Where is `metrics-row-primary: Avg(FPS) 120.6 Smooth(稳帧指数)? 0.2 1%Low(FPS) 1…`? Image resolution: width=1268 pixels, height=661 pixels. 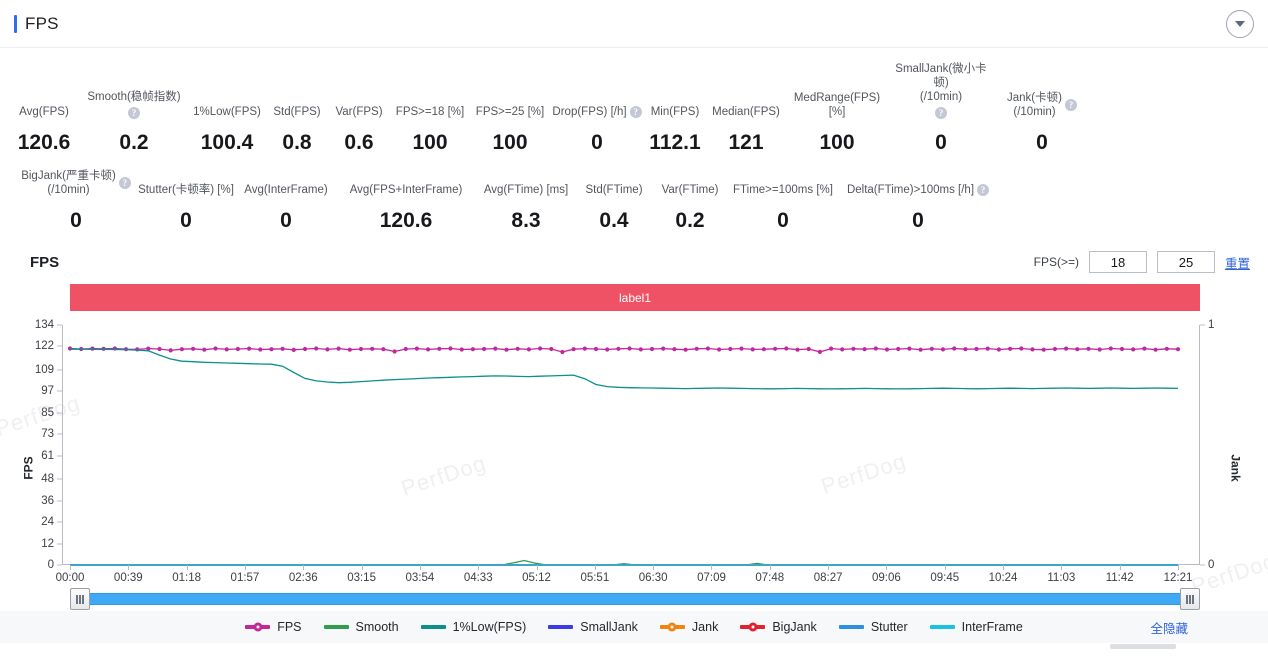
metrics-row-primary: Avg(FPS) 120.6 Smooth(稳帧指数)? 0.2 1%Low(FPS) 1… is located at coordinates (634, 108).